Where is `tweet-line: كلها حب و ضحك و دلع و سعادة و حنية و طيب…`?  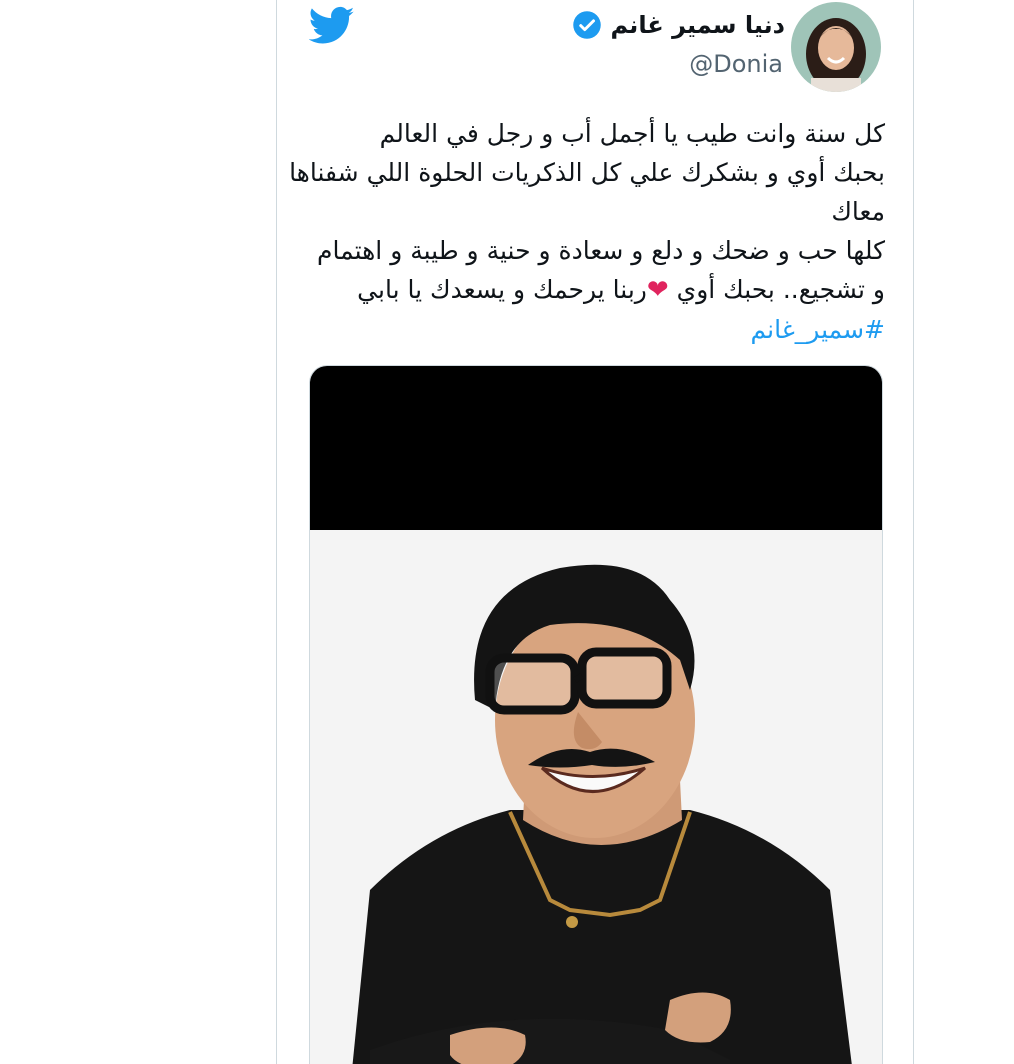
tweet-line: كلها حب و ضحك و دلع و سعادة و حنية و طيب… is located at coordinates (601, 250).